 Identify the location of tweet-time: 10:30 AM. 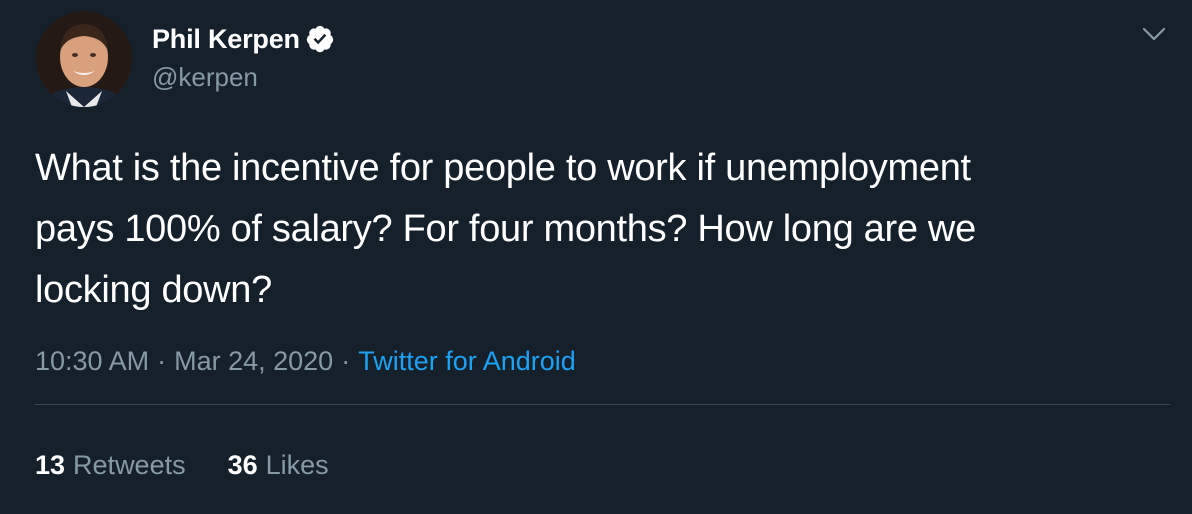
(92, 361).